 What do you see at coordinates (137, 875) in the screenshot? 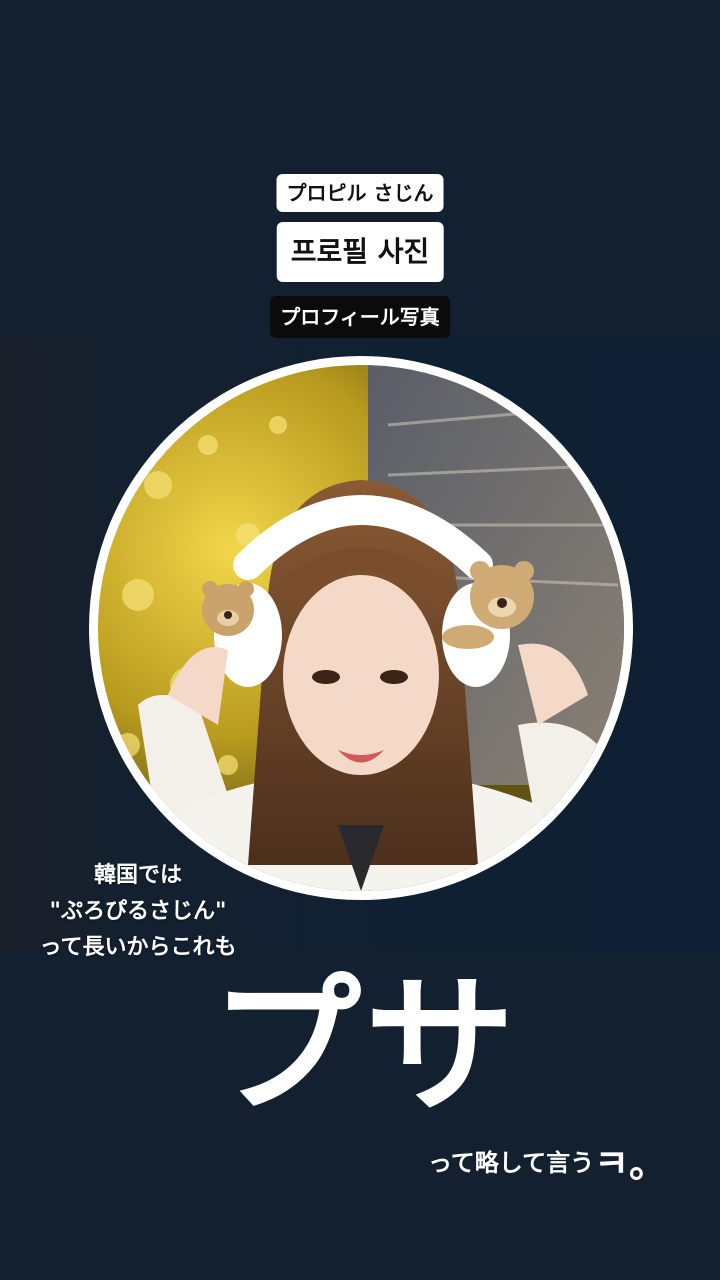
I see `caption-line-1: 韓国では` at bounding box center [137, 875].